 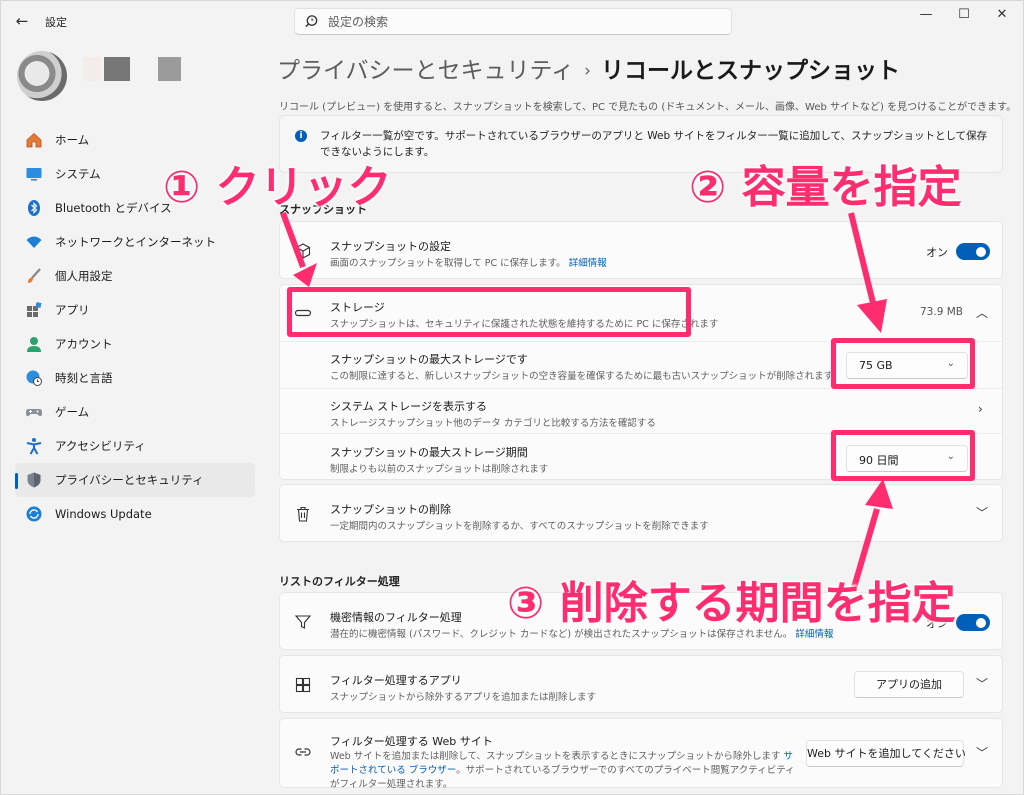 I want to click on minimize-button: —, so click(x=926, y=15).